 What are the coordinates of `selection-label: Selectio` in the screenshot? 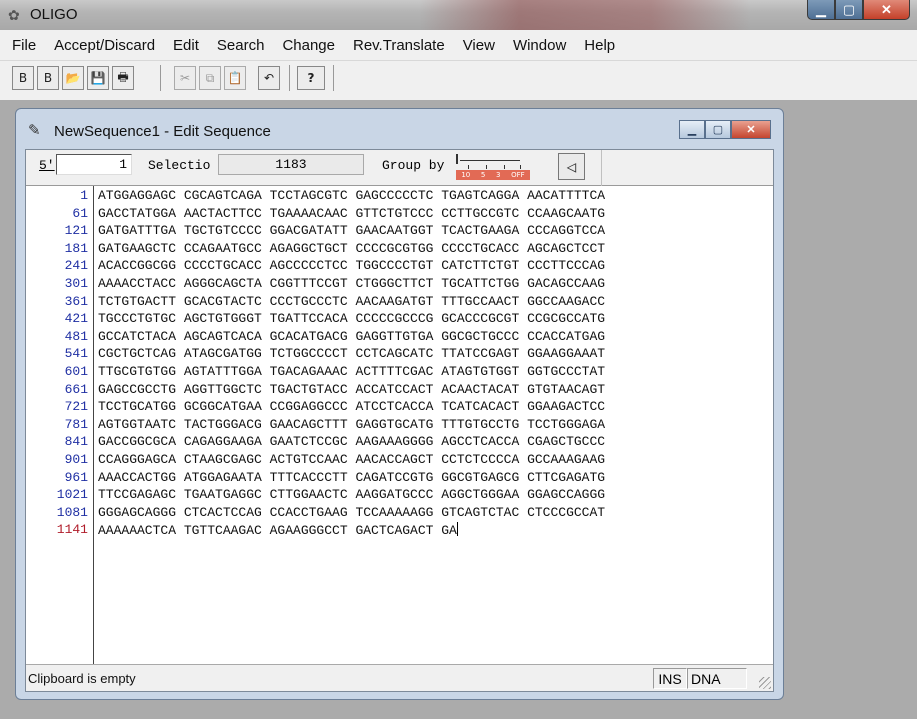 It's located at (179, 165).